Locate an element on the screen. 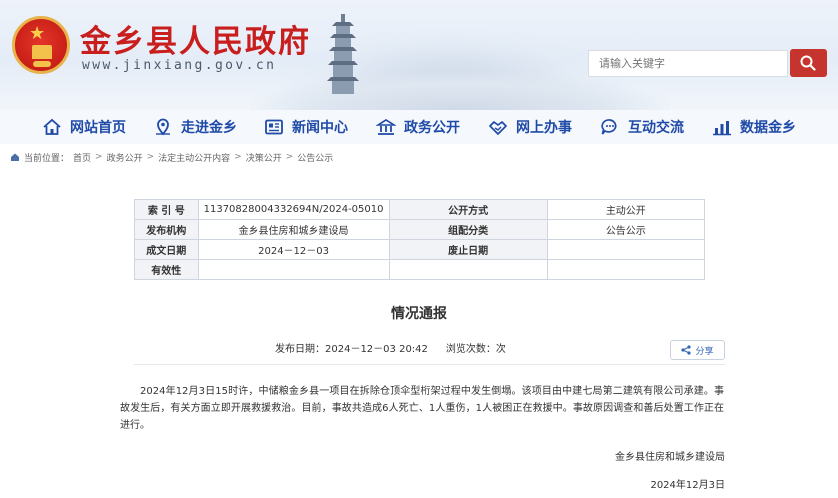 This screenshot has height=498, width=838. nav-item-interaction: 互动交流 is located at coordinates (642, 127).